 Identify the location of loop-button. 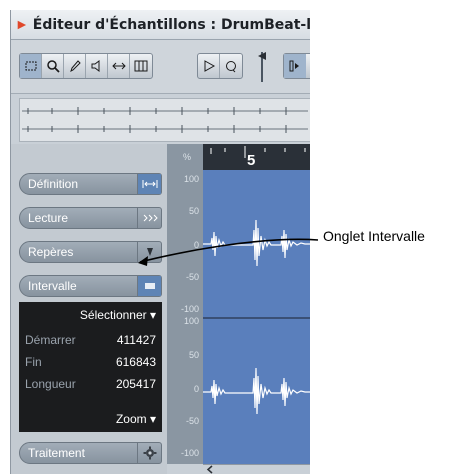
(231, 66).